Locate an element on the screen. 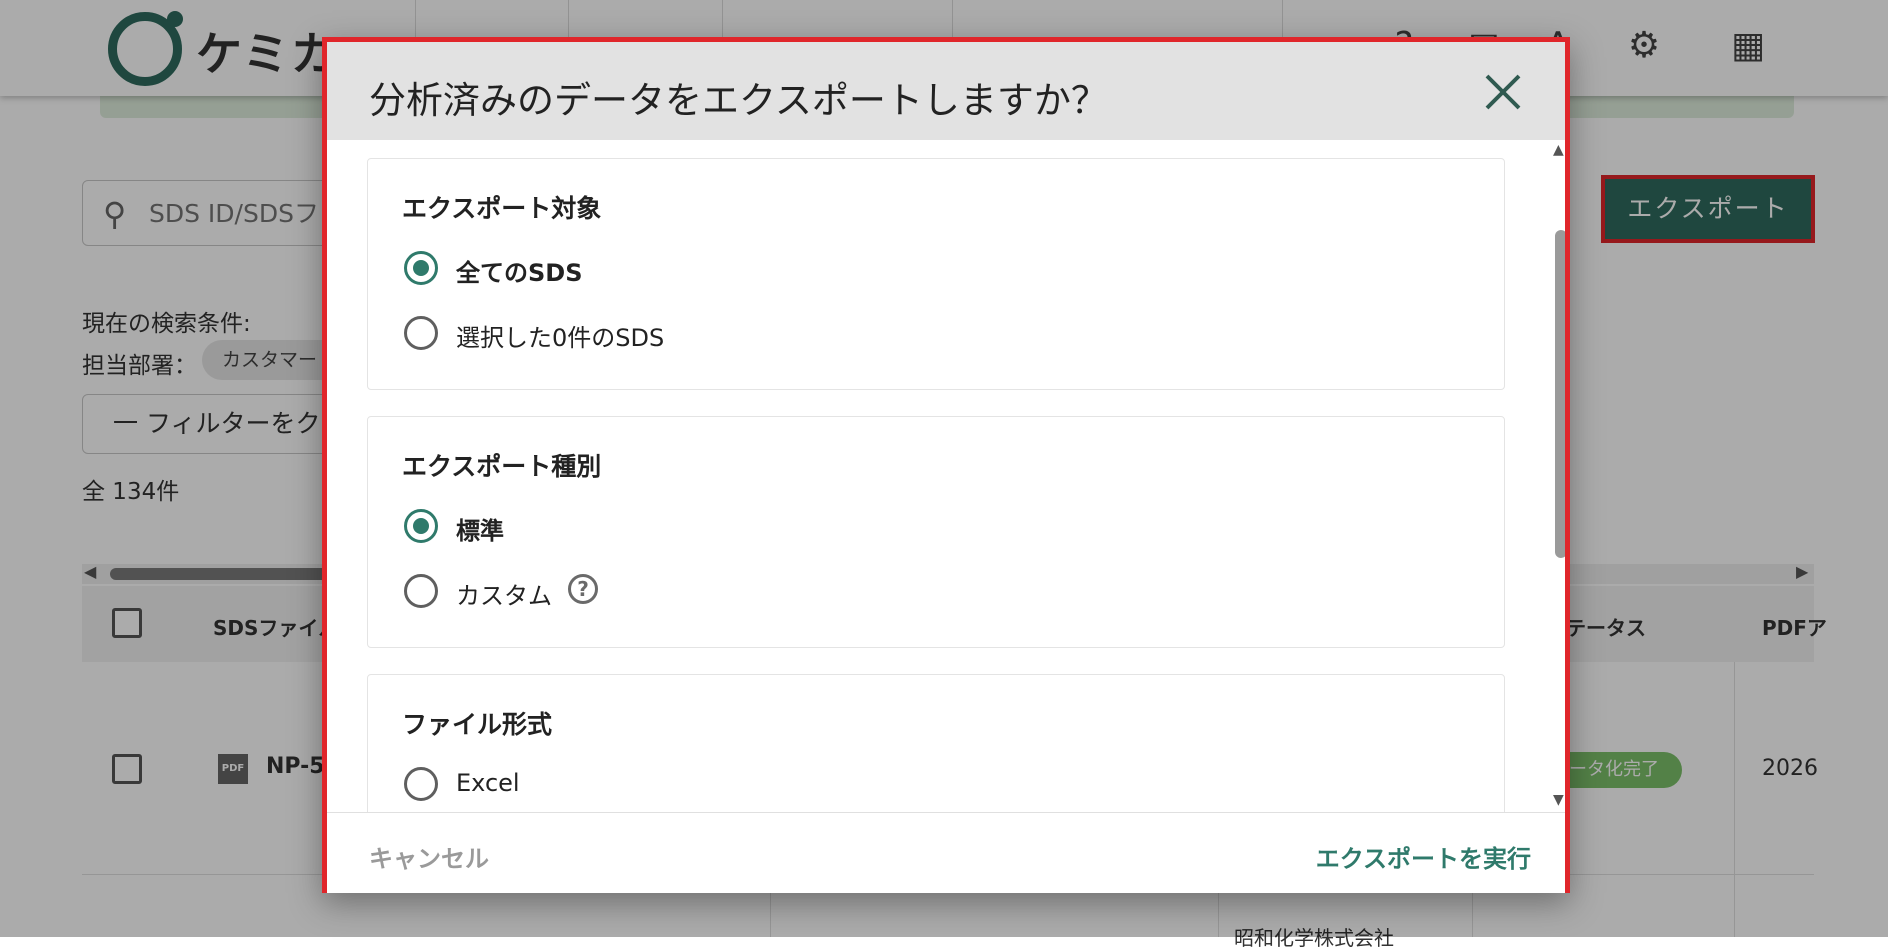  export-type-section: エクスポート種別 標準 カスタム ? is located at coordinates (936, 532).